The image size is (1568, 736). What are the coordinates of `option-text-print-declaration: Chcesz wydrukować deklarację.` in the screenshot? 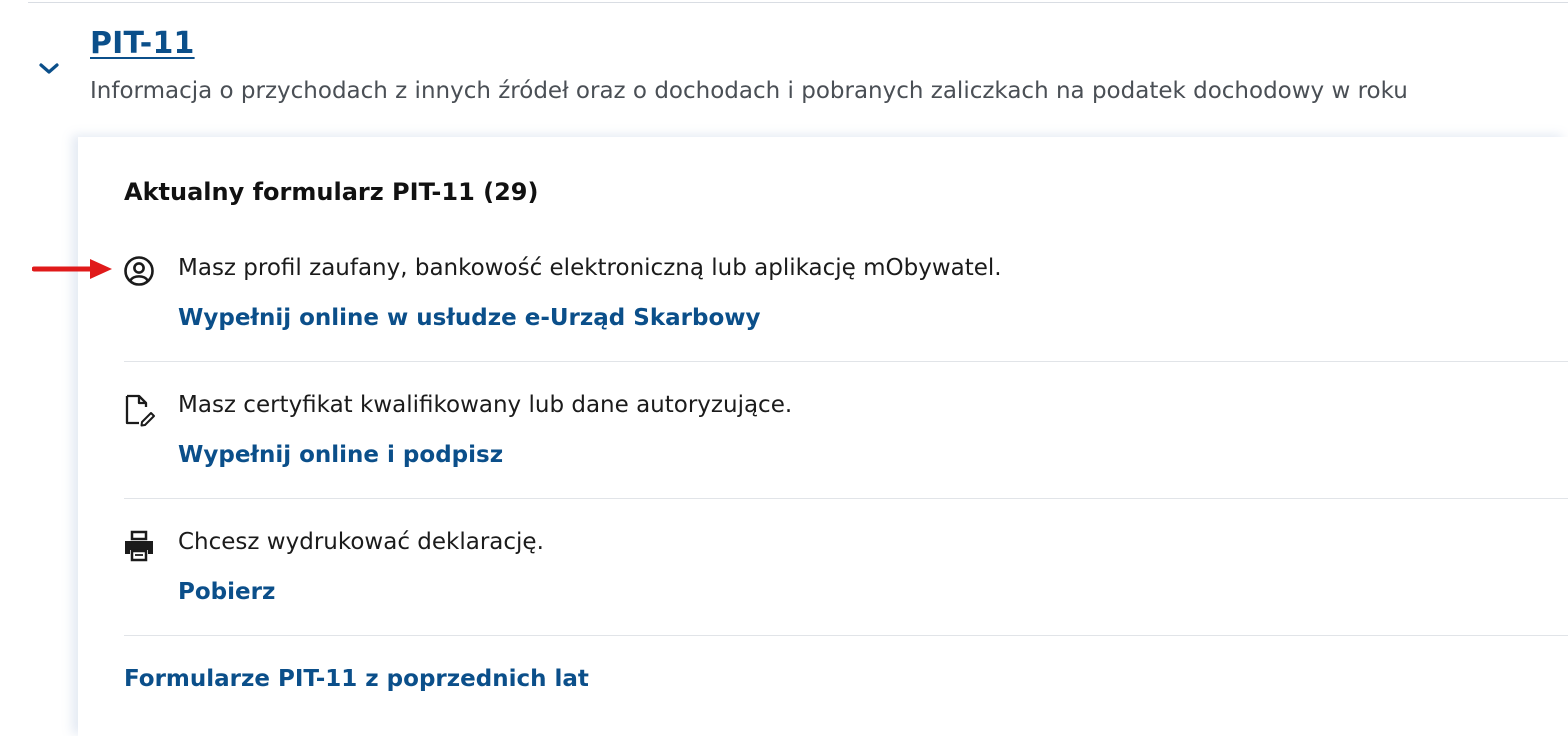 It's located at (361, 542).